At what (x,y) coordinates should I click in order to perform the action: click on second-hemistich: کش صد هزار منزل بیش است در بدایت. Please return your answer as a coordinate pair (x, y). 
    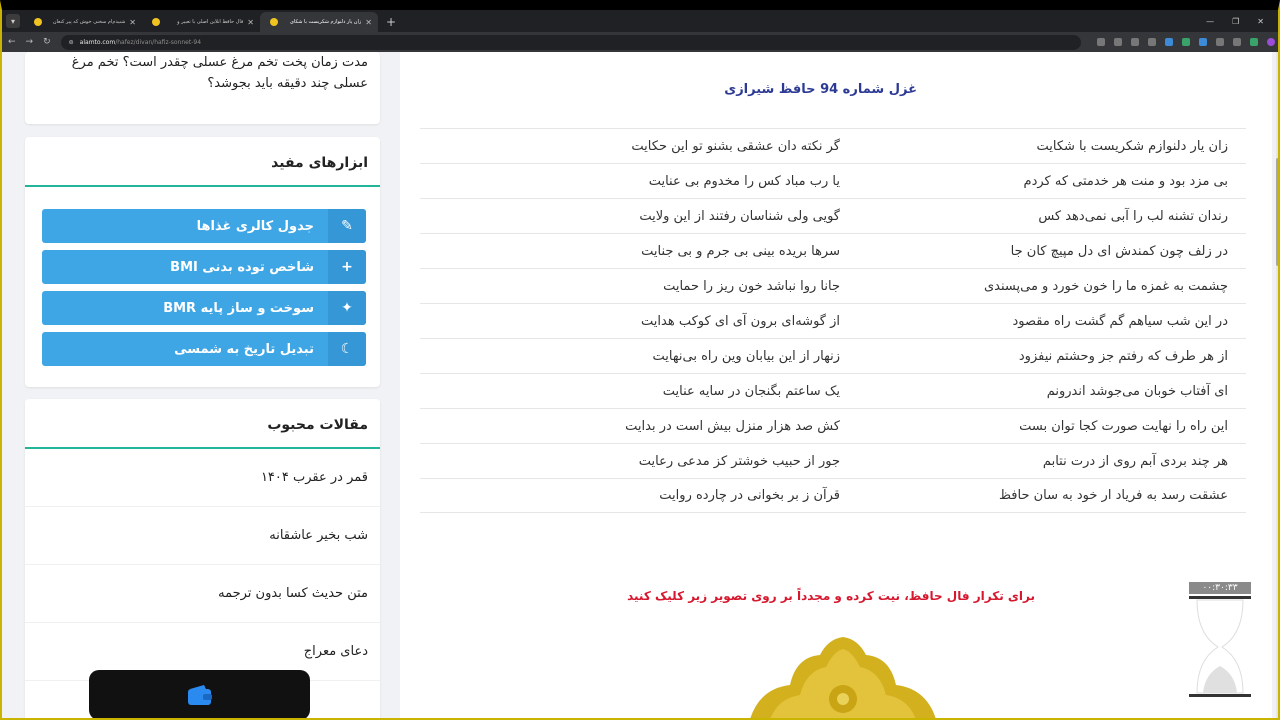
    Looking at the image, I should click on (732, 426).